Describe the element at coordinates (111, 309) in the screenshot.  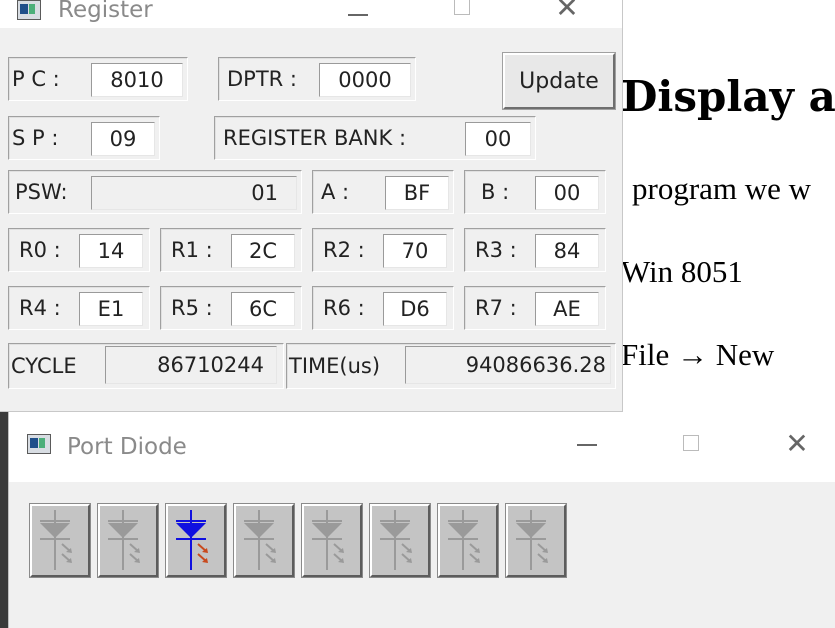
I see `r4-value: E1` at that location.